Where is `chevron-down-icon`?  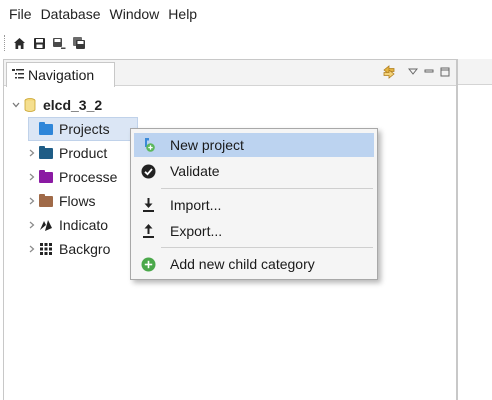 chevron-down-icon is located at coordinates (16, 105).